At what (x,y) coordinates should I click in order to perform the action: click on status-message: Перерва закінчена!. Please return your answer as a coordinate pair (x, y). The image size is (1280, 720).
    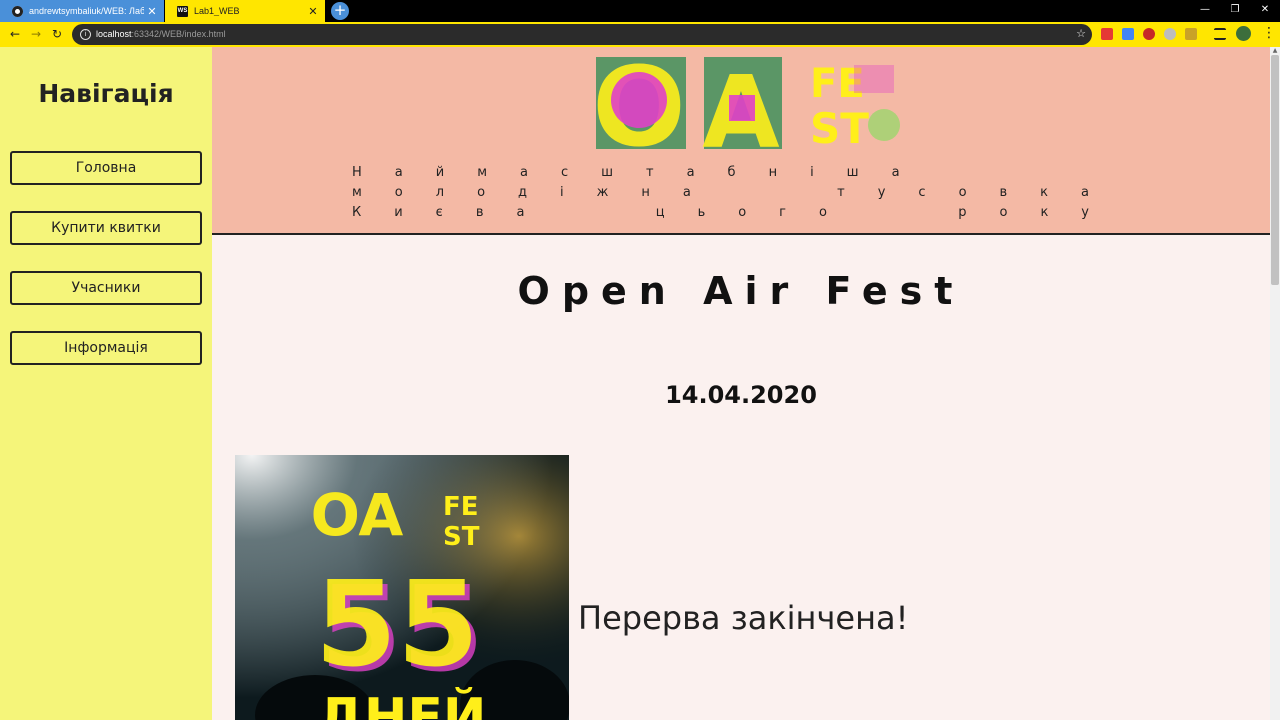
    Looking at the image, I should click on (743, 618).